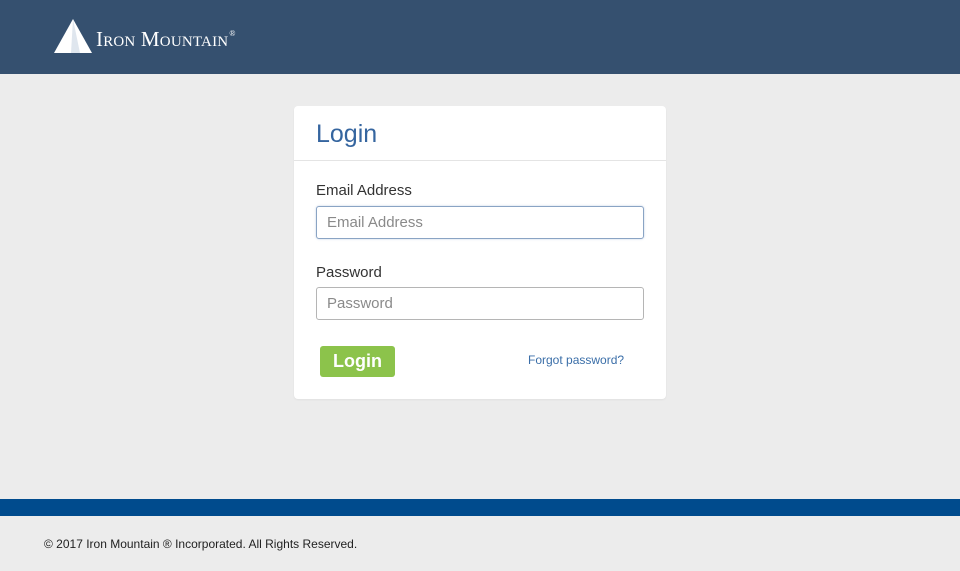  Describe the element at coordinates (480, 507) in the screenshot. I see `footer-band` at that location.